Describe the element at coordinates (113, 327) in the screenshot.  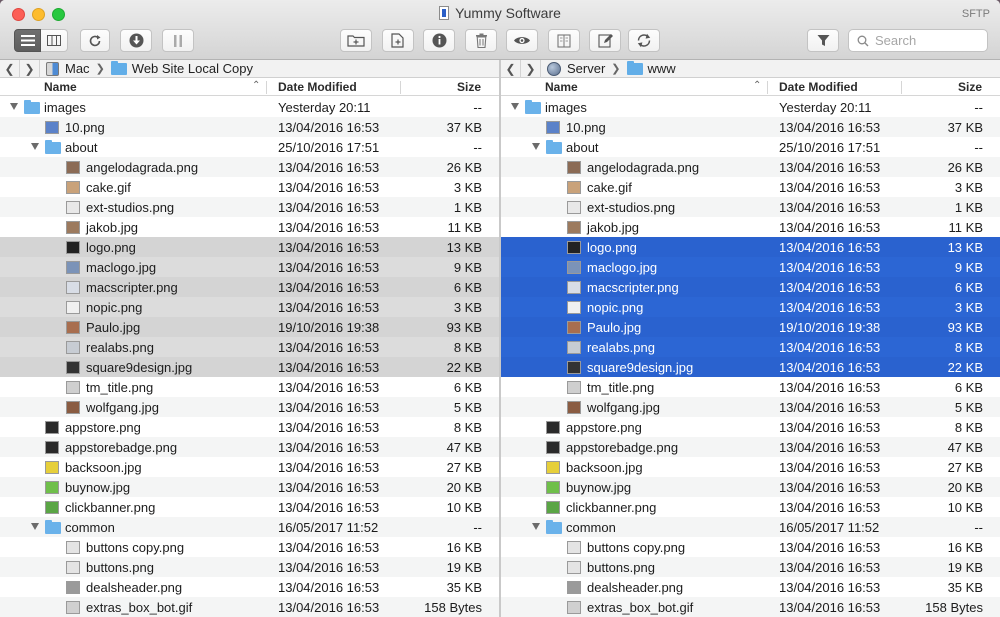
I see `file-name: Paulo.jpg` at that location.